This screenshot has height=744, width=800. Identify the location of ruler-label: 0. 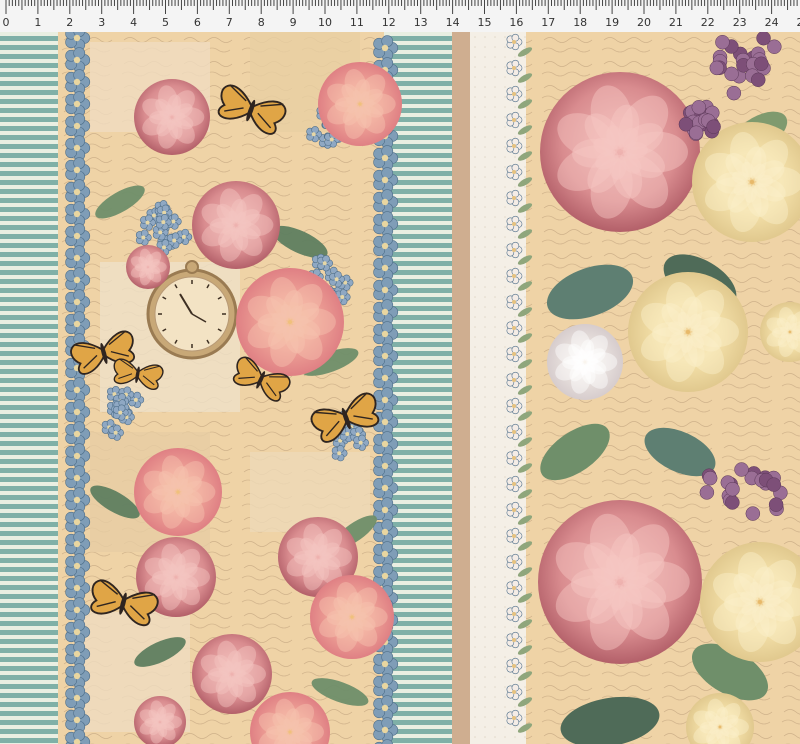
(6, 22).